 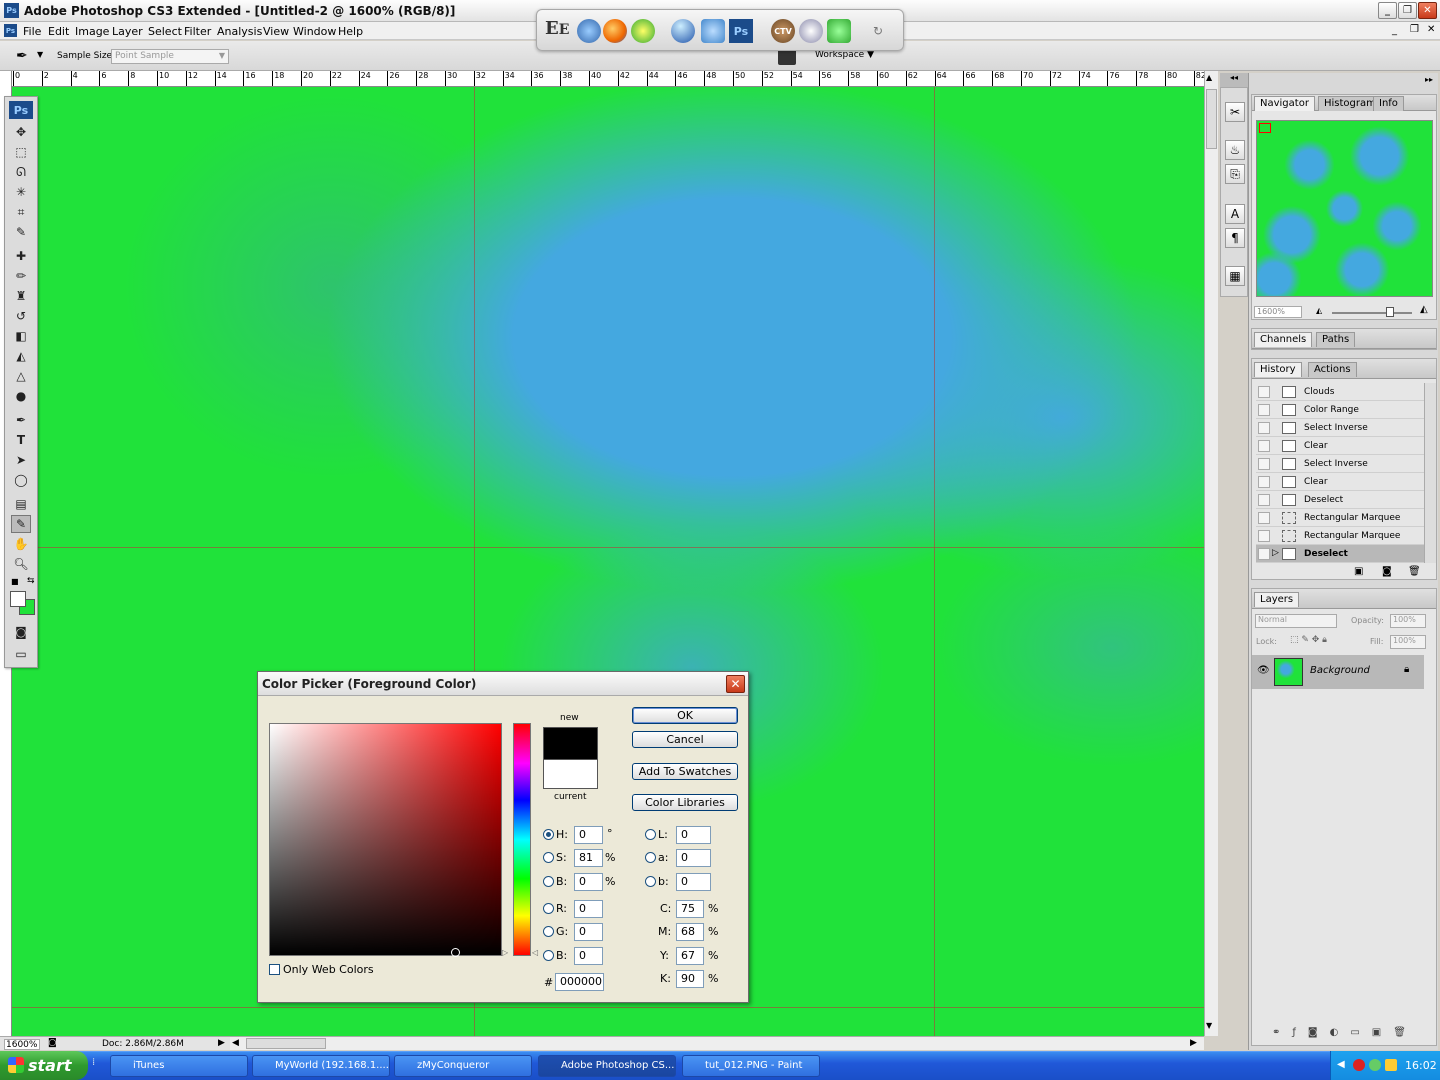 What do you see at coordinates (588, 956) in the screenshot?
I see `blue-input: 0` at bounding box center [588, 956].